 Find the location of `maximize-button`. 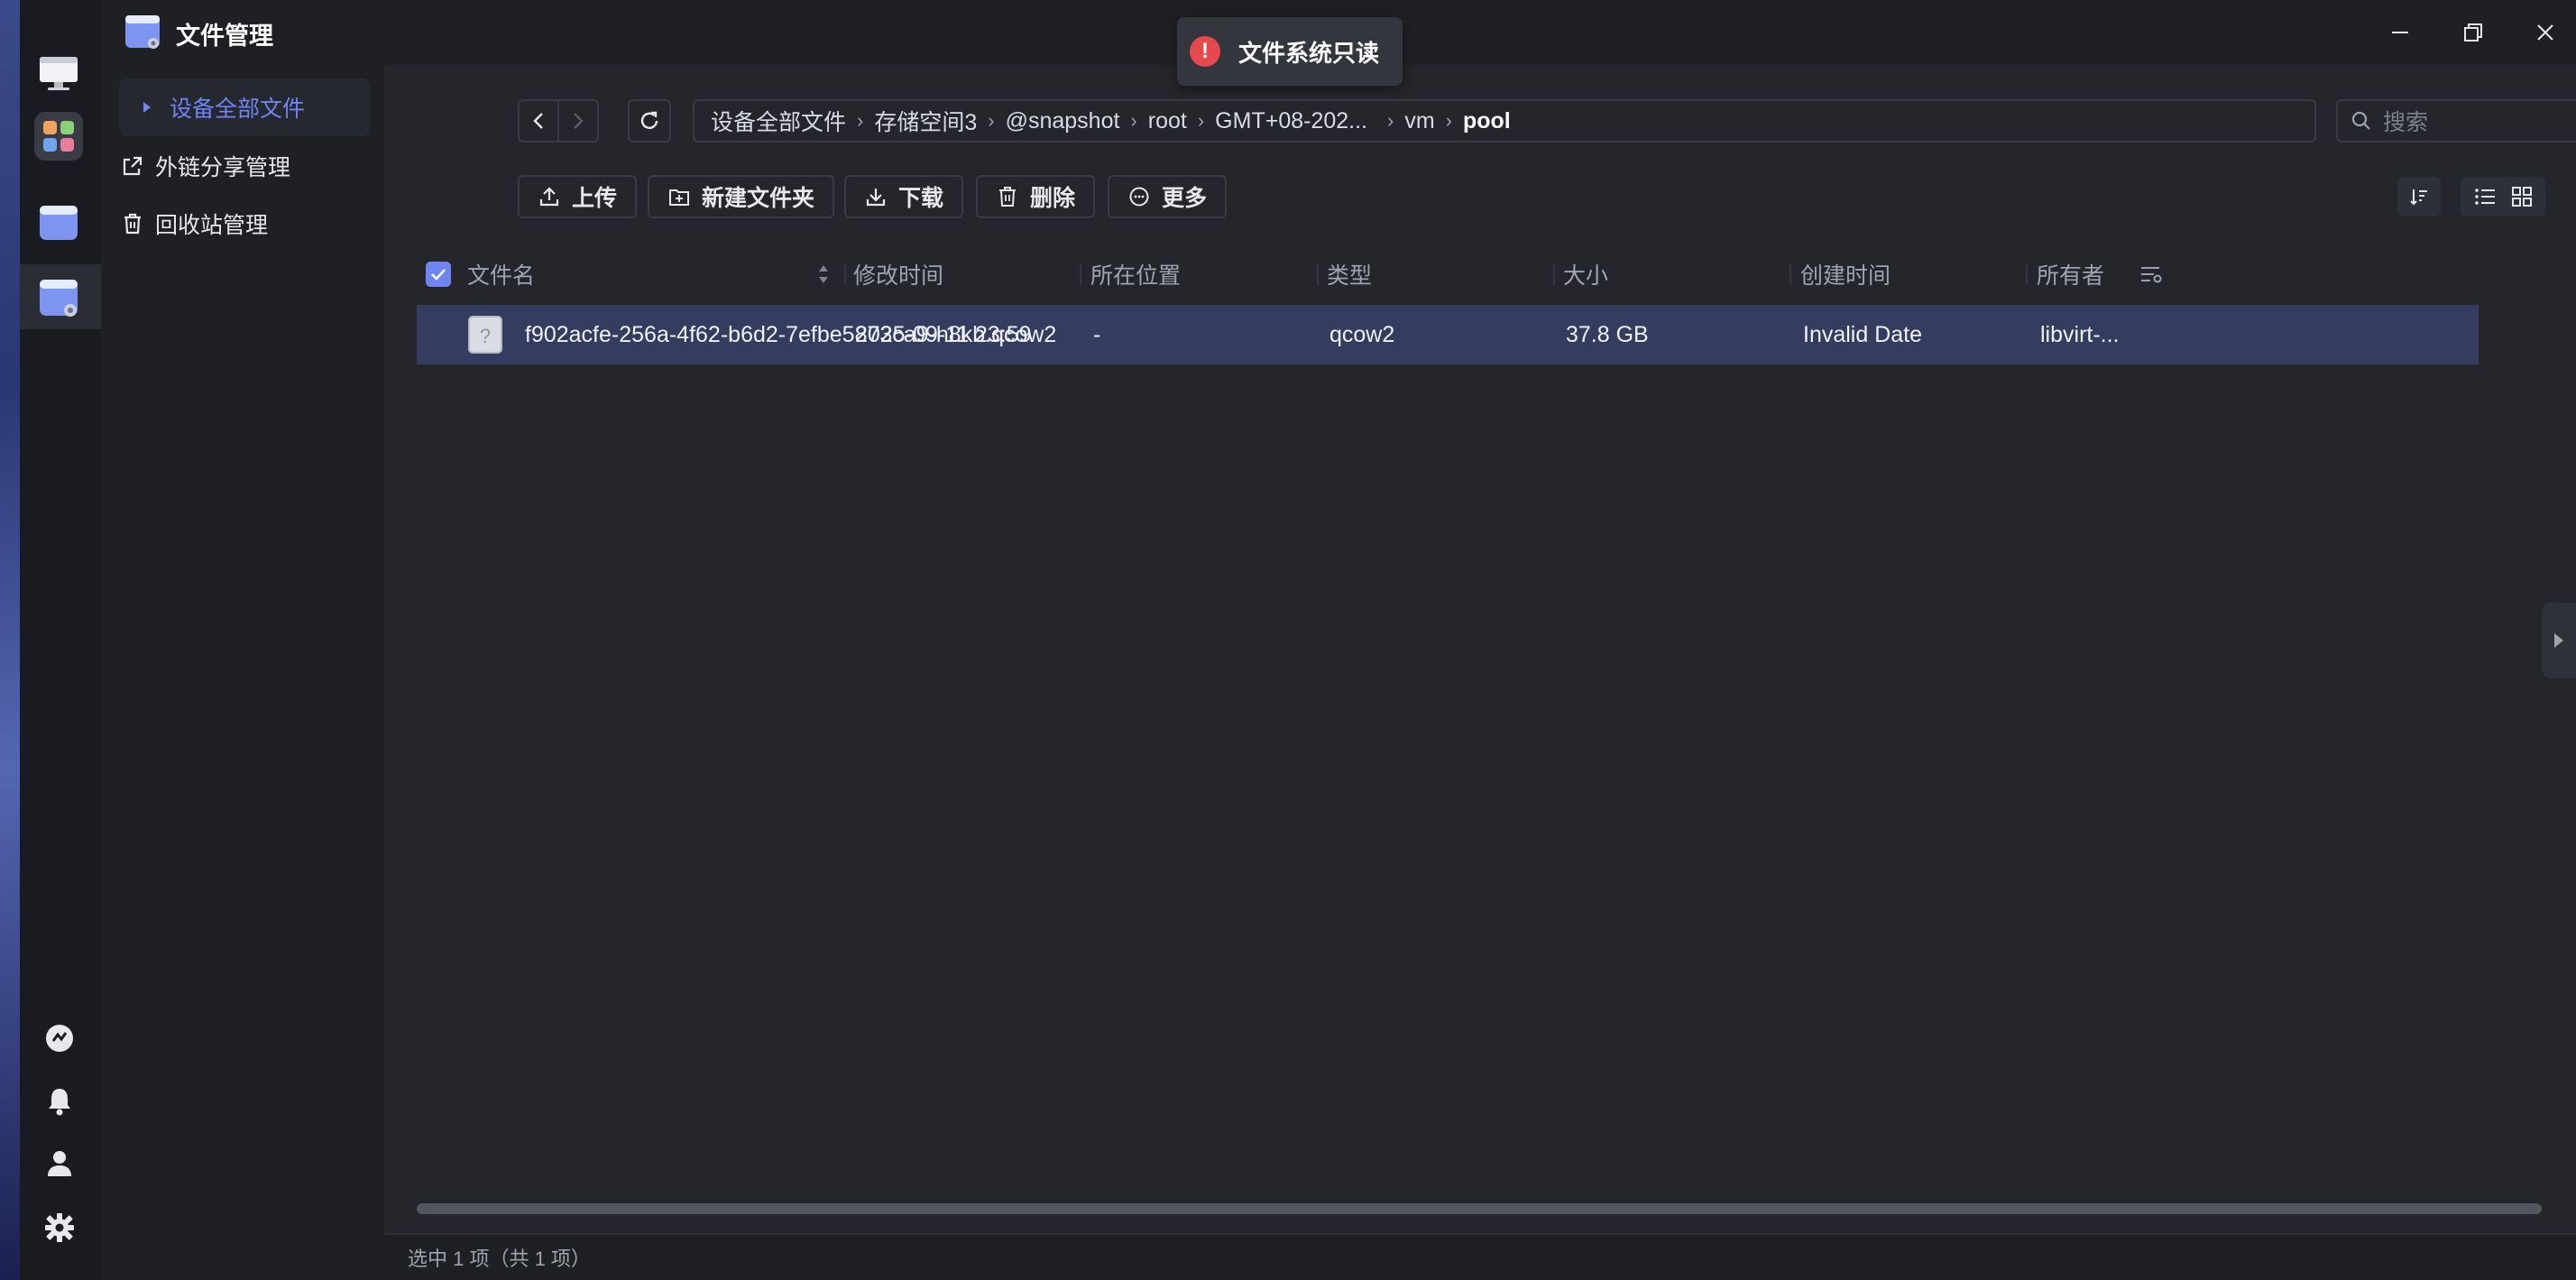

maximize-button is located at coordinates (2473, 32).